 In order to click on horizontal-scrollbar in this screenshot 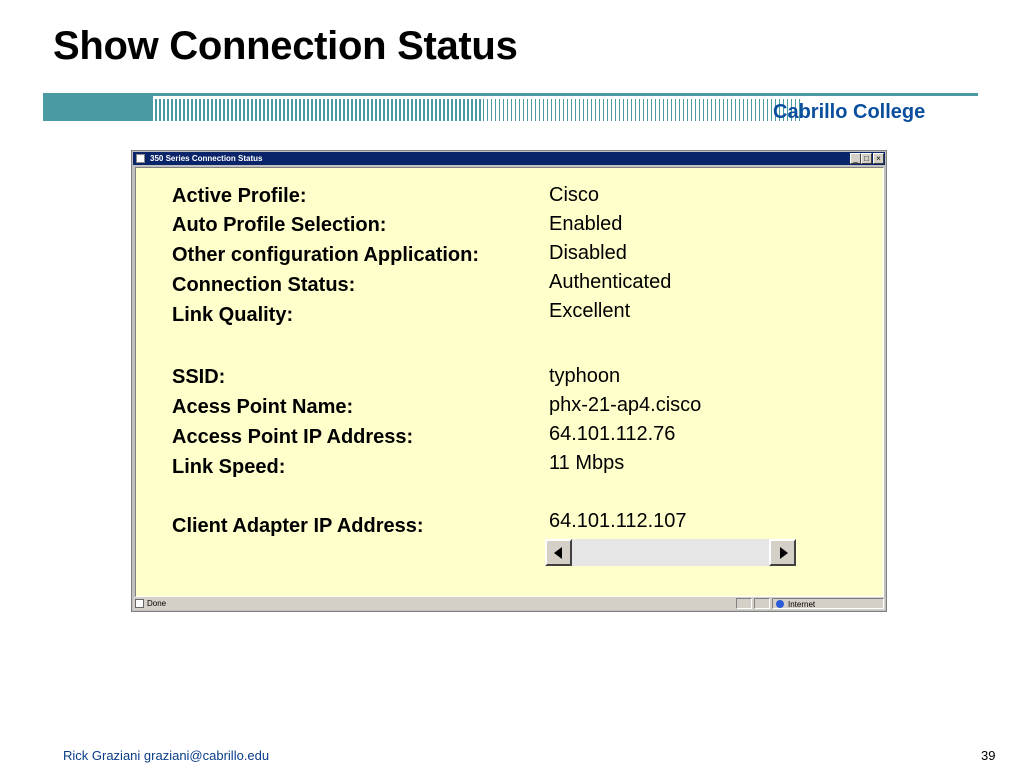, I will do `click(670, 552)`.